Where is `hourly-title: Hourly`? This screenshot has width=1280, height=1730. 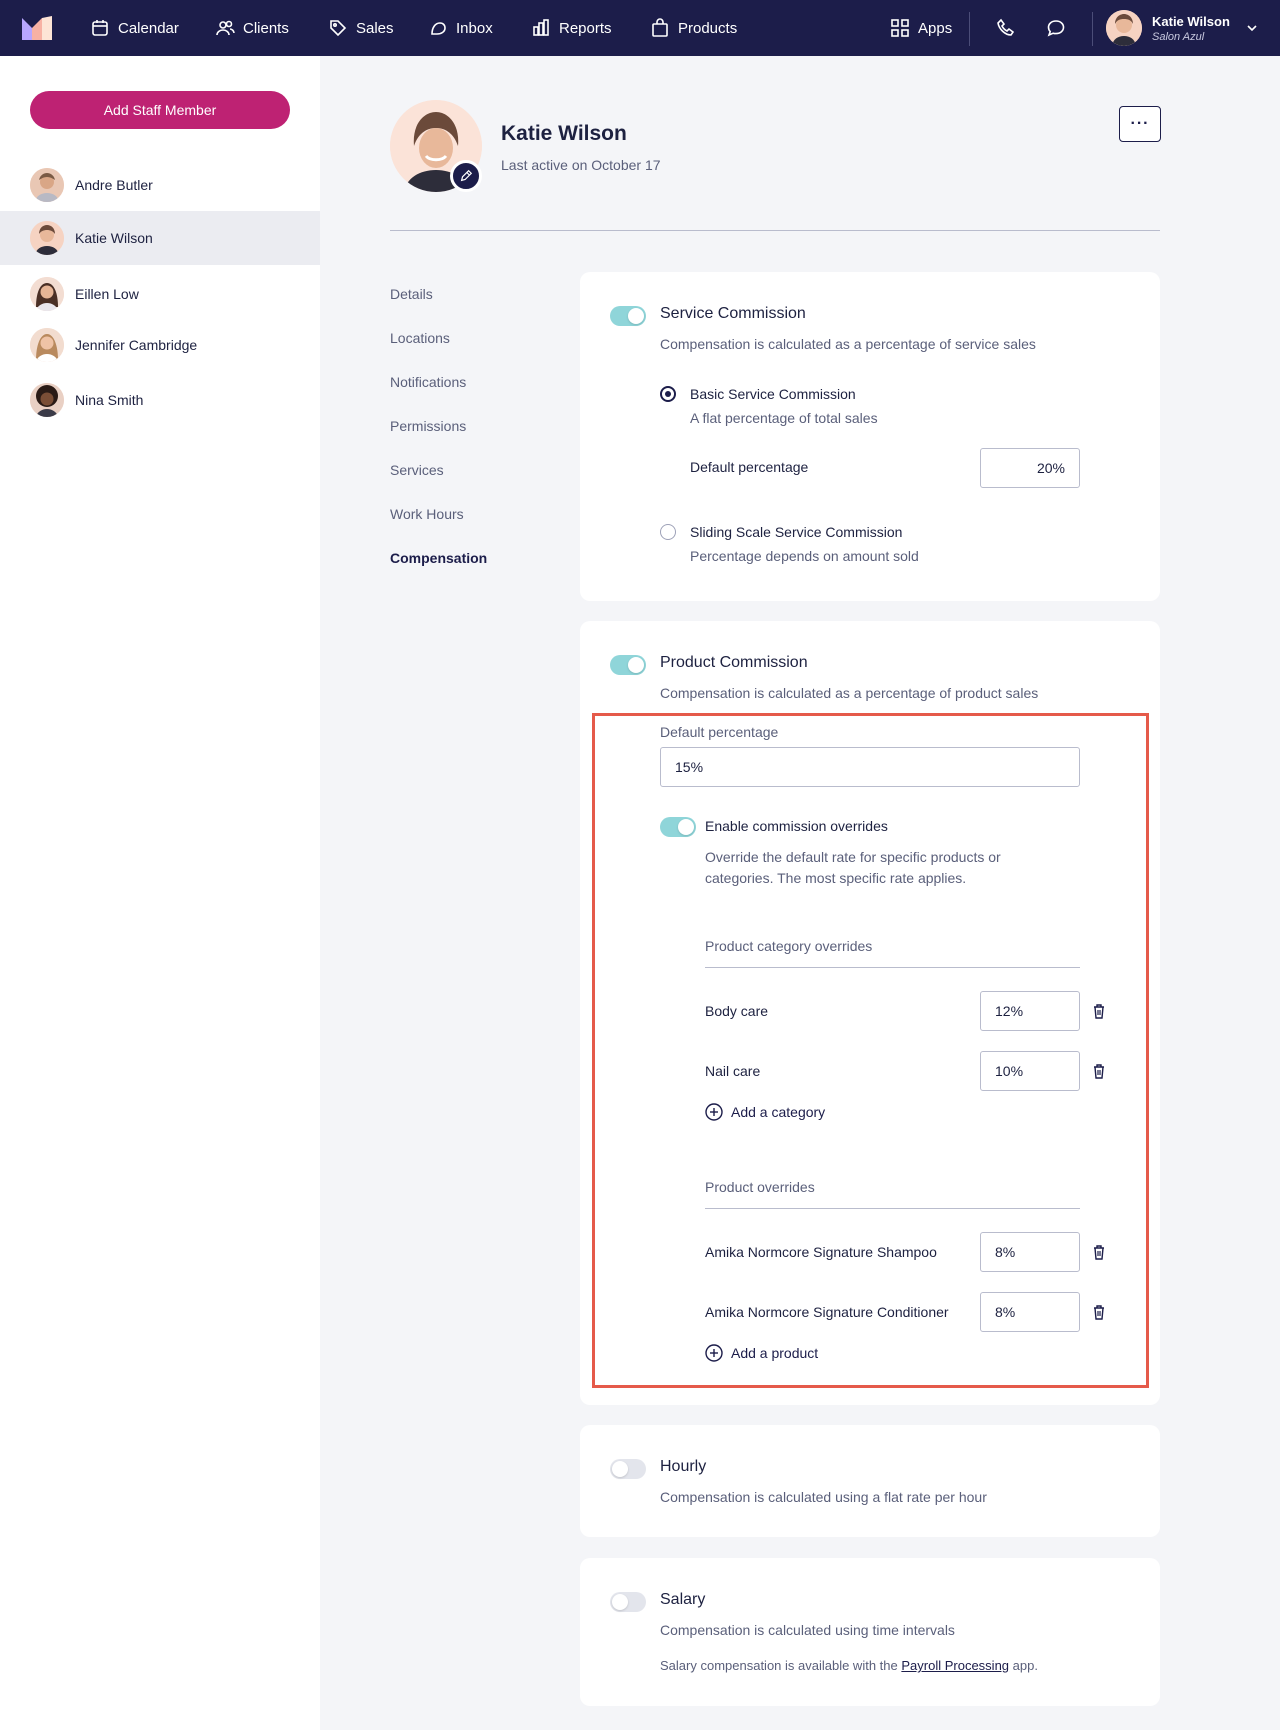
hourly-title: Hourly is located at coordinates (683, 1466).